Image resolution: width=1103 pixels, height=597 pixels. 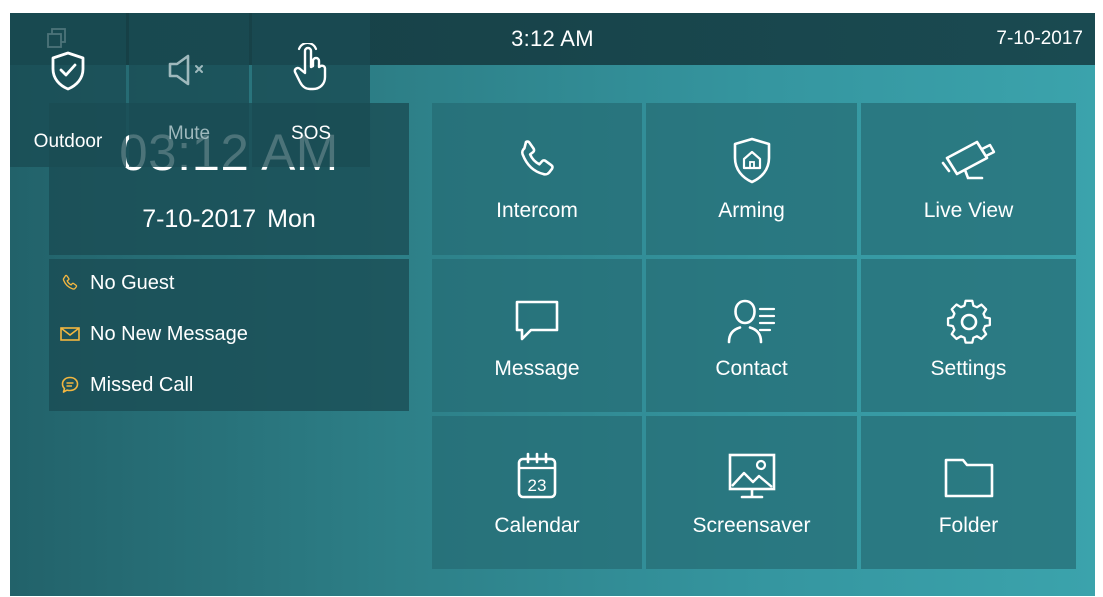 I want to click on clock-date: 7-10-2017, so click(x=199, y=219).